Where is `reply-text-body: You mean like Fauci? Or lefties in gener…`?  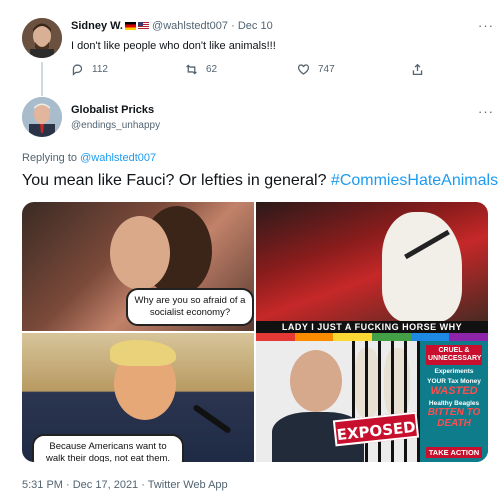
reply-text-body: You mean like Fauci? Or lefties in gener… is located at coordinates (174, 180).